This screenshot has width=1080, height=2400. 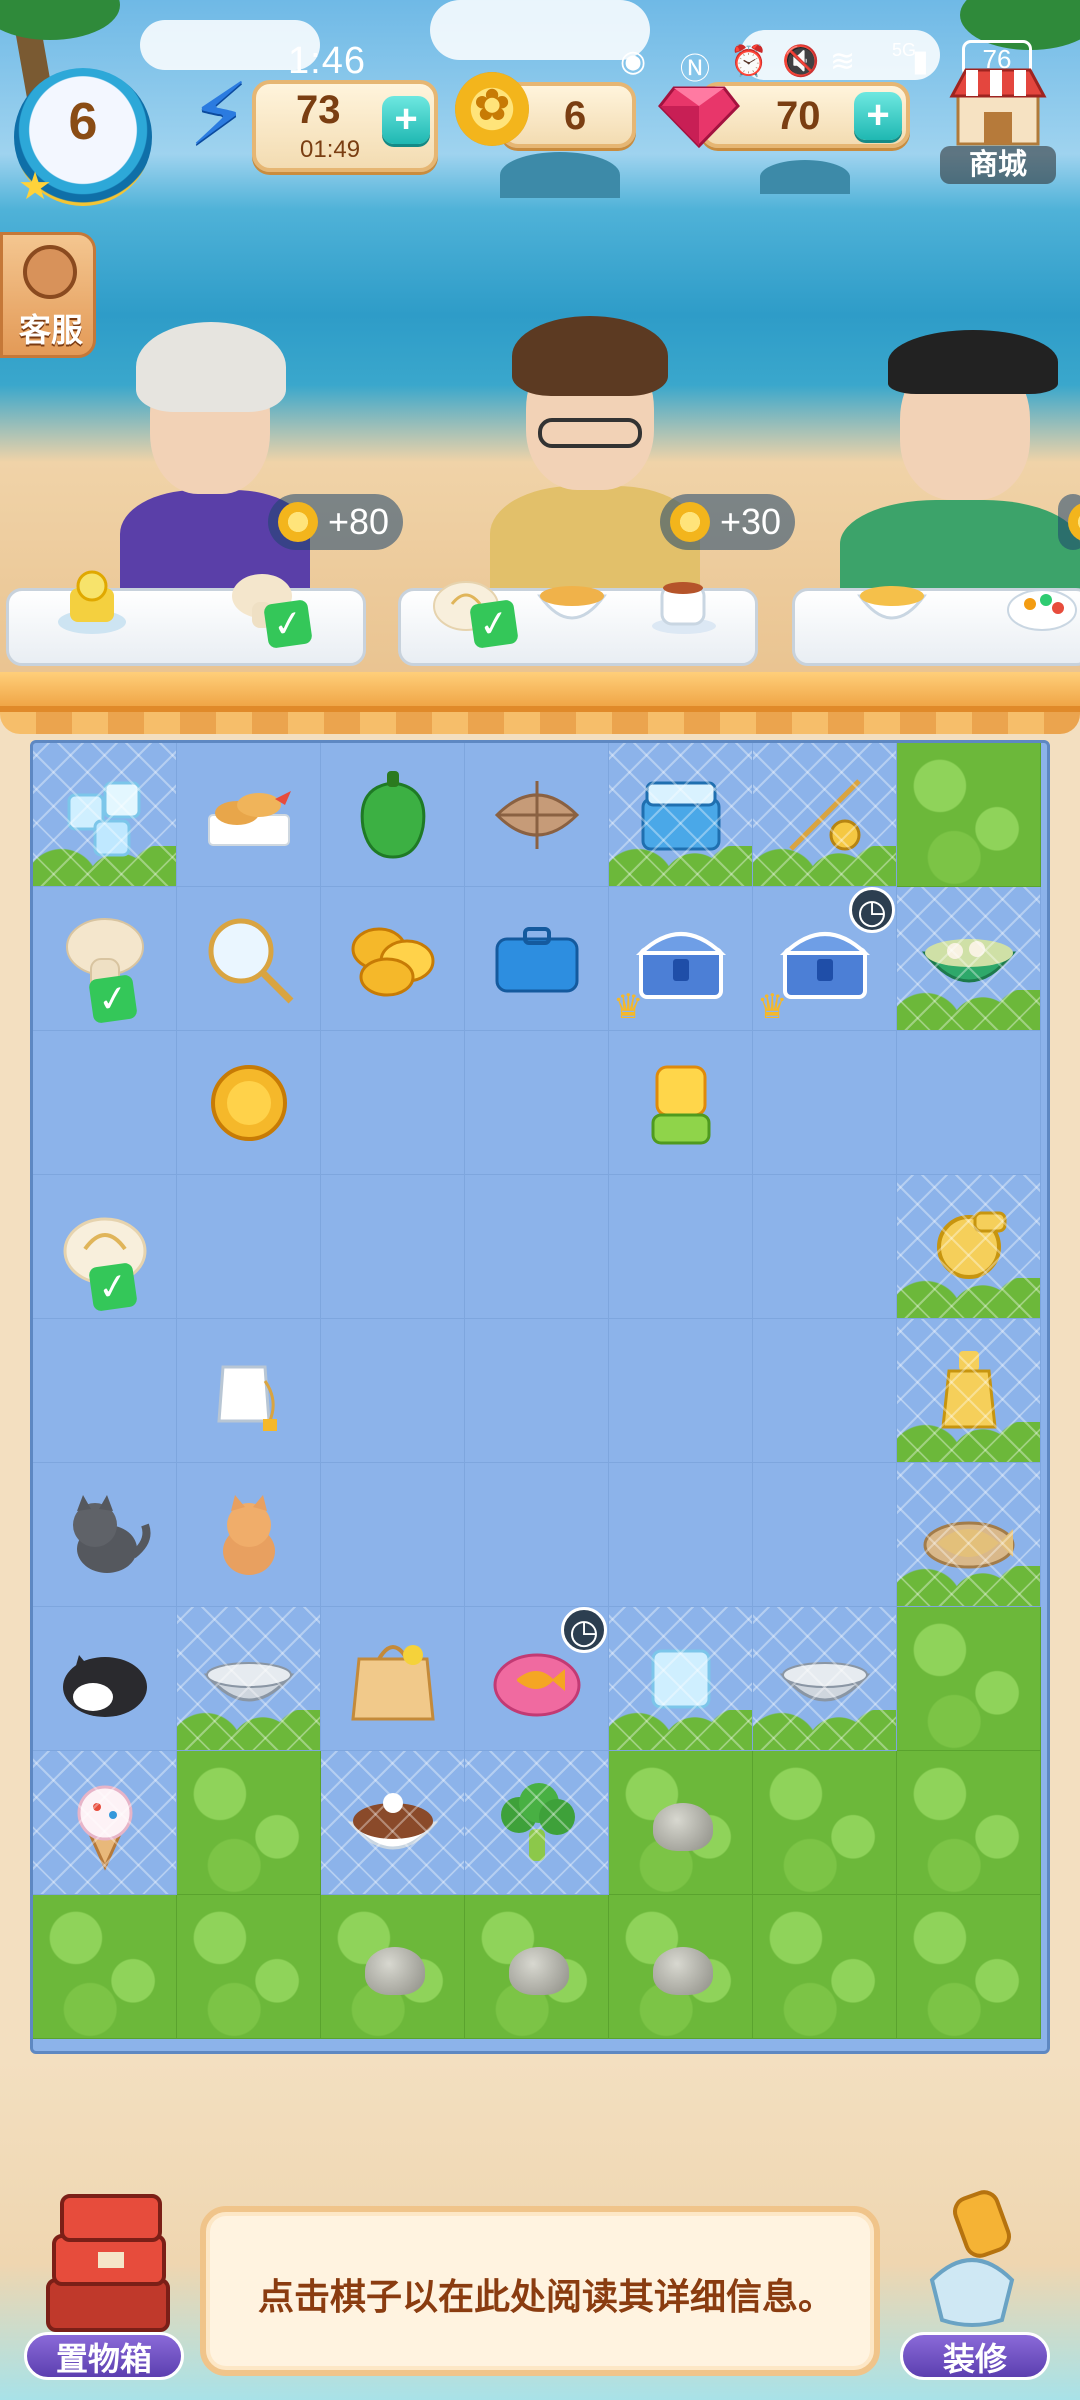 I want to click on broccoli-icon, so click(x=537, y=1823).